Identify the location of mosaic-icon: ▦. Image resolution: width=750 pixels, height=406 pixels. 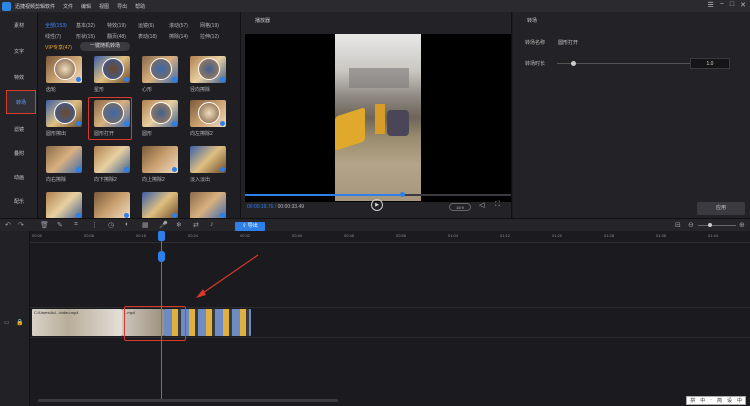
(145, 225).